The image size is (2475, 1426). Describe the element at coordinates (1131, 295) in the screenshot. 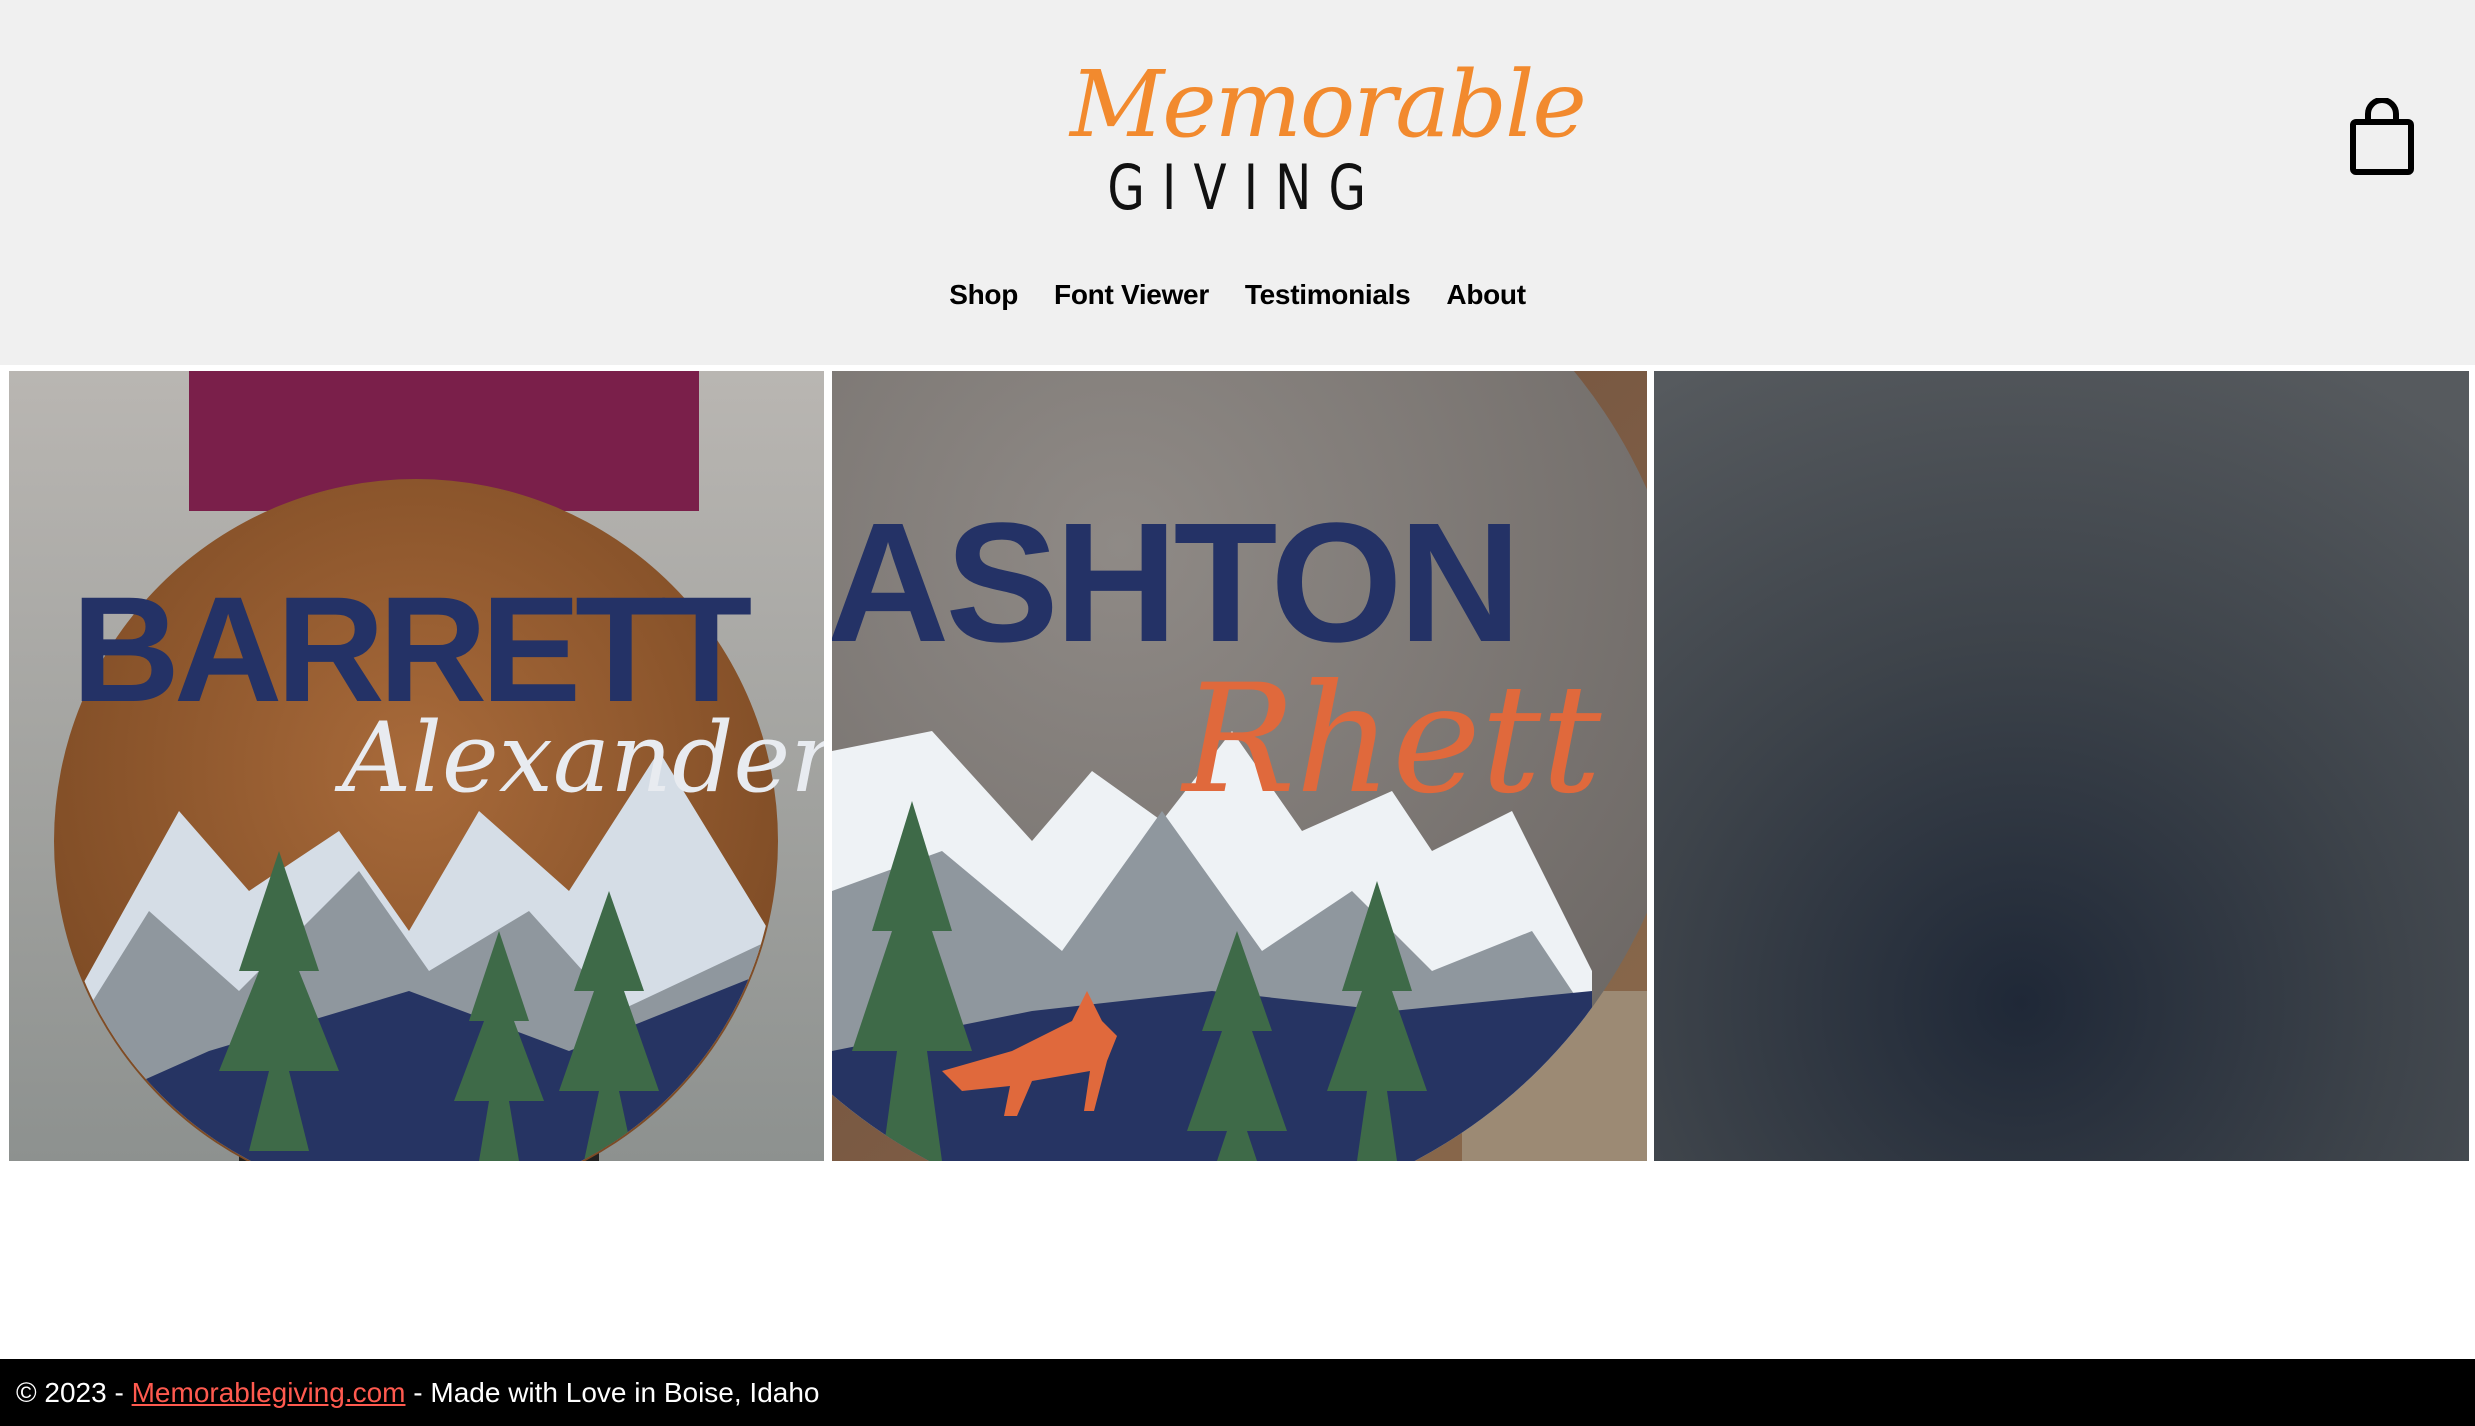

I see `nav-font-viewer: Font Viewer` at that location.